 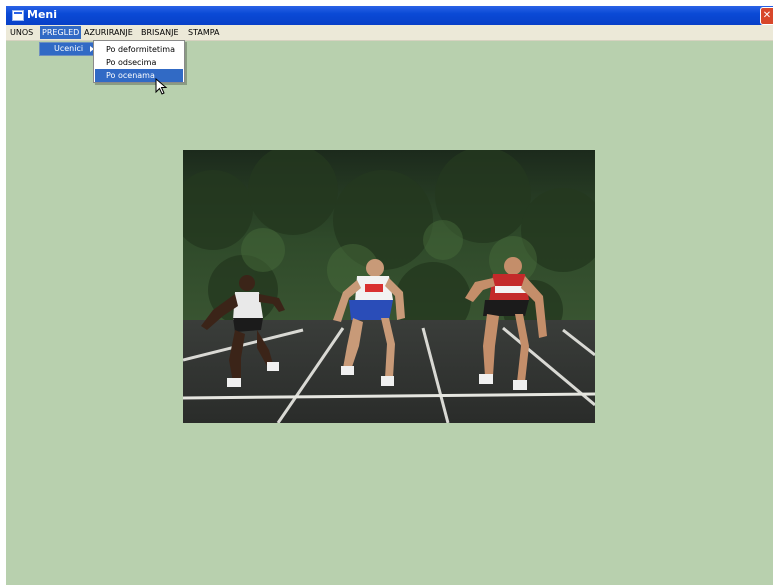 What do you see at coordinates (139, 75) in the screenshot?
I see `menu-item-po-ocenama: Po ocenama` at bounding box center [139, 75].